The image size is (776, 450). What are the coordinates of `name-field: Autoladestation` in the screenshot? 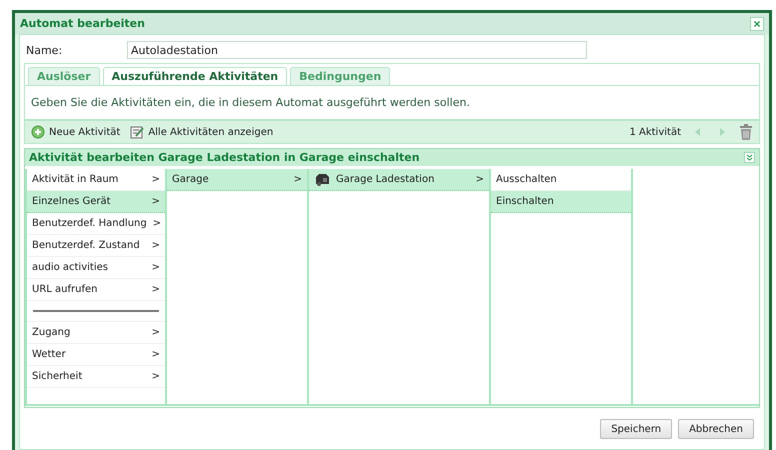 It's located at (357, 50).